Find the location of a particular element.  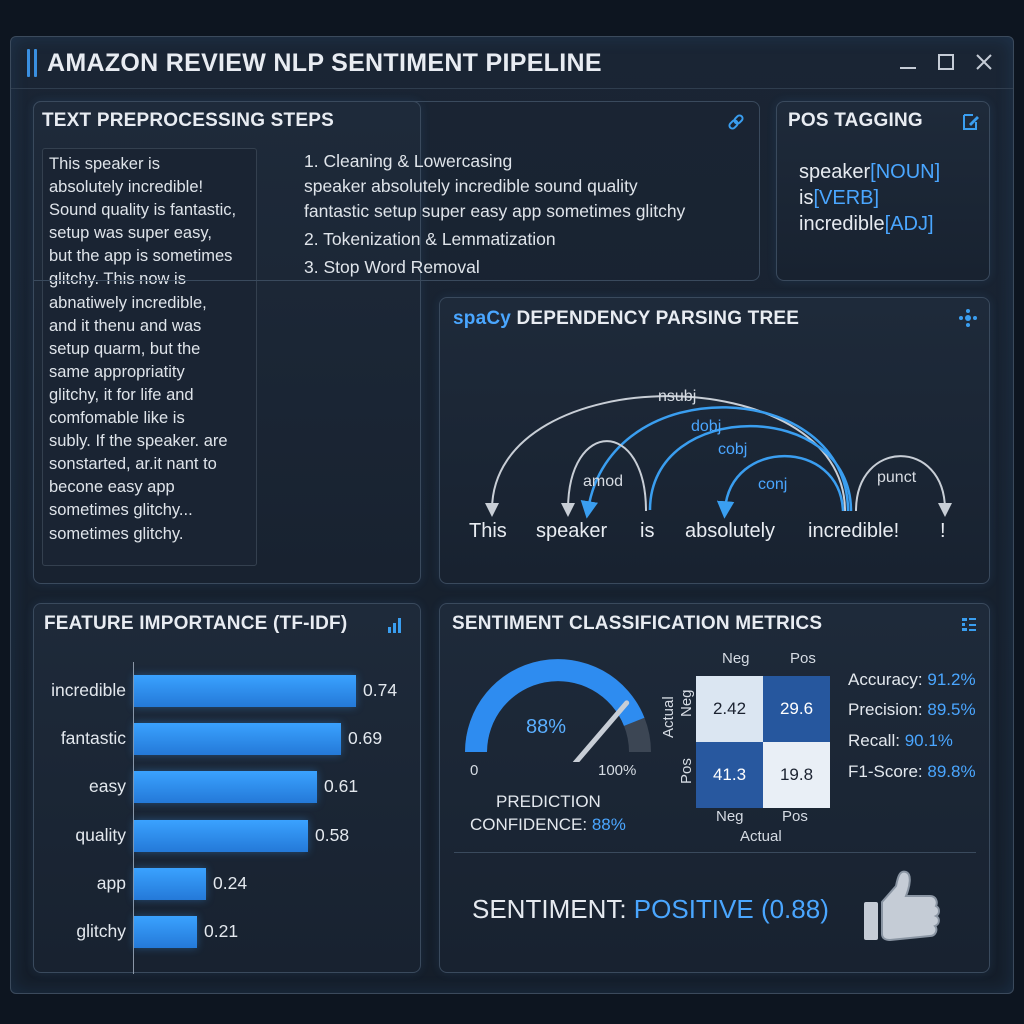

confidence-gauge is located at coordinates (558, 710).